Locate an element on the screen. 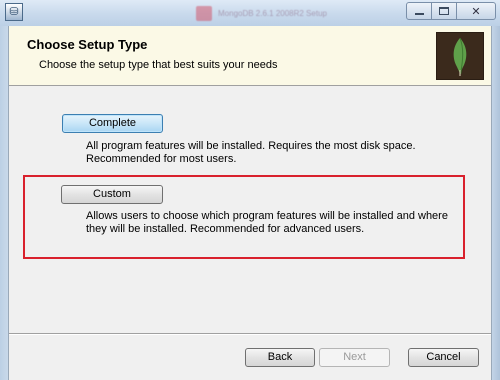 This screenshot has width=500, height=380. title-bar: ⛁ MongoDB 2.6.1 2008R2 Setup ✕ is located at coordinates (250, 13).